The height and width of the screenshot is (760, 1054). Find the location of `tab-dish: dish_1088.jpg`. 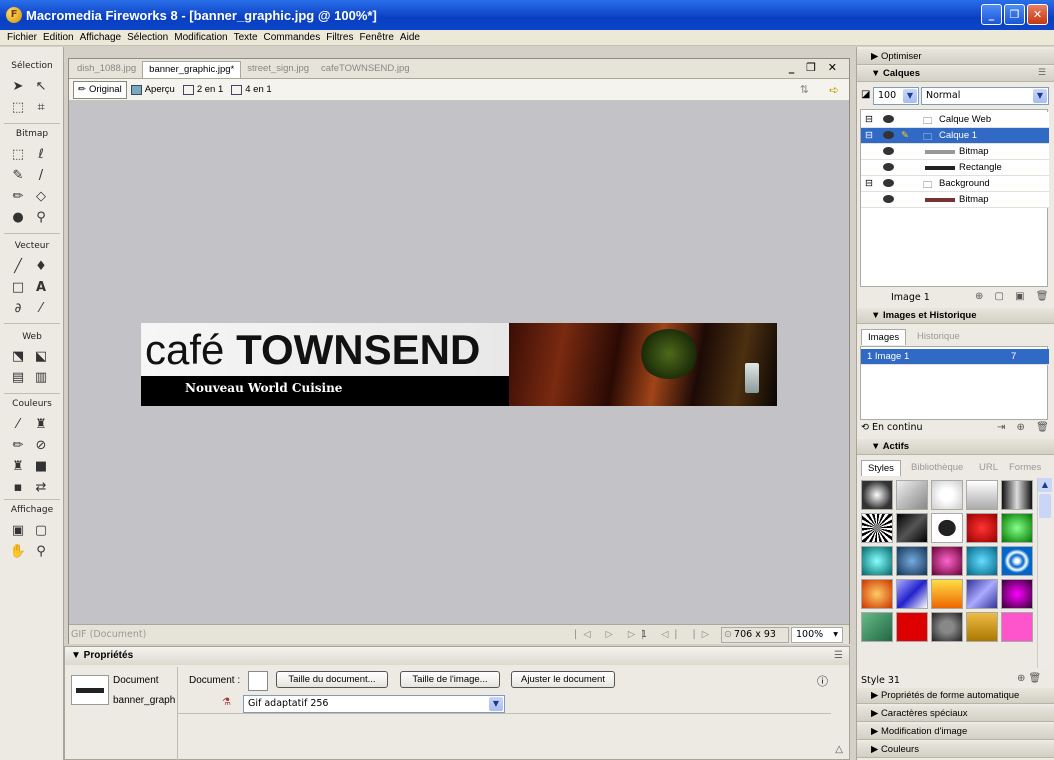

tab-dish: dish_1088.jpg is located at coordinates (106, 69).